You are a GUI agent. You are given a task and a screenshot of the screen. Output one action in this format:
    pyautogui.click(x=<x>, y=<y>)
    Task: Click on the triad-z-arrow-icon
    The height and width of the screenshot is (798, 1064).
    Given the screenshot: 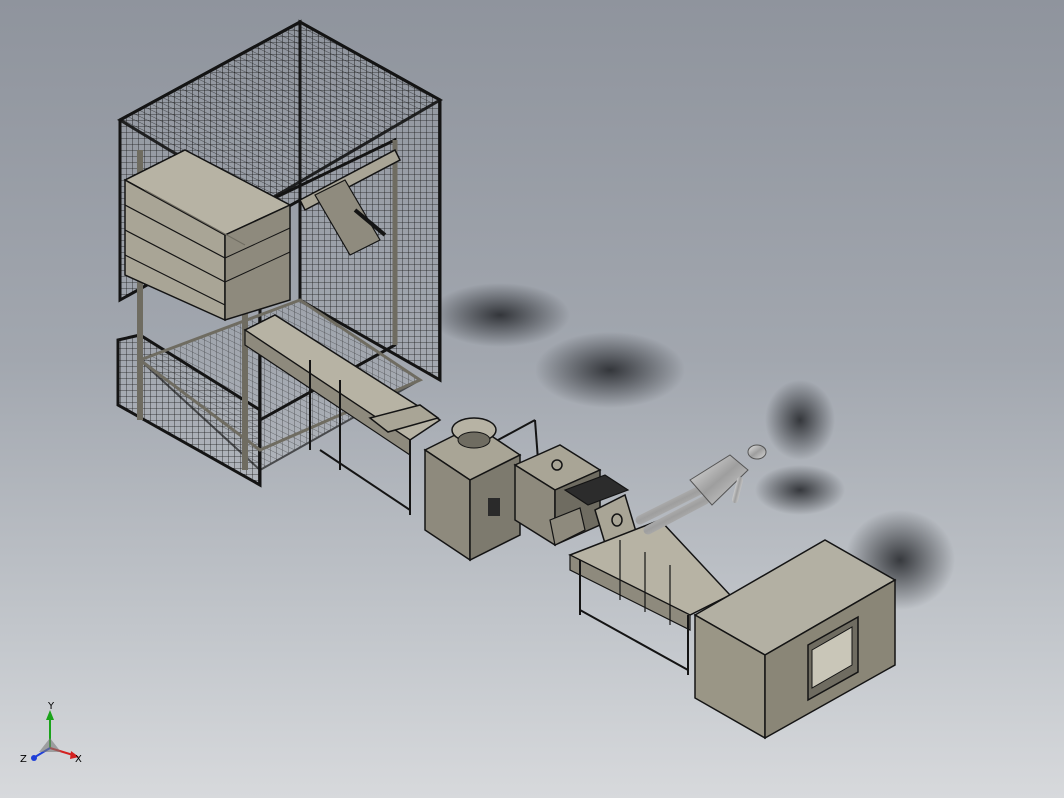 What is the action you would take?
    pyautogui.click(x=34, y=758)
    